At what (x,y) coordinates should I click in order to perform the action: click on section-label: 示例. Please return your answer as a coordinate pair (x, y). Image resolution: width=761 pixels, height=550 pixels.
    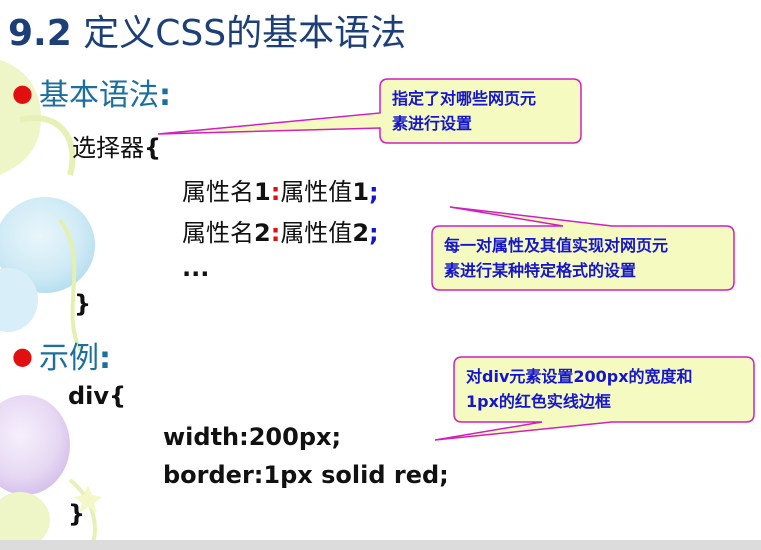
    Looking at the image, I should click on (68, 358).